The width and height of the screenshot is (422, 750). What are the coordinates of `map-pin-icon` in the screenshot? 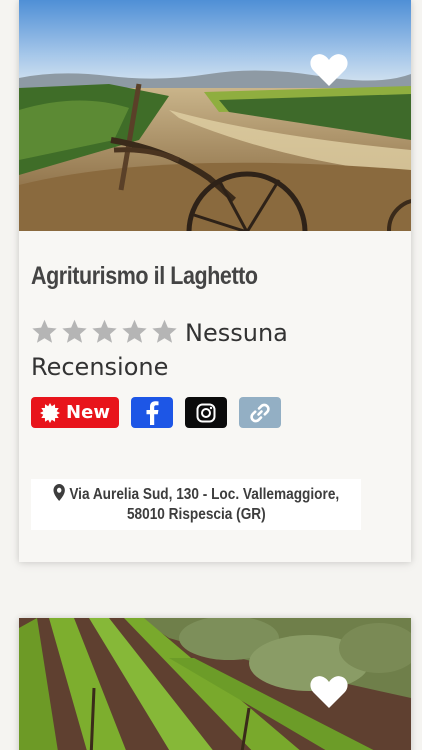 It's located at (59, 492).